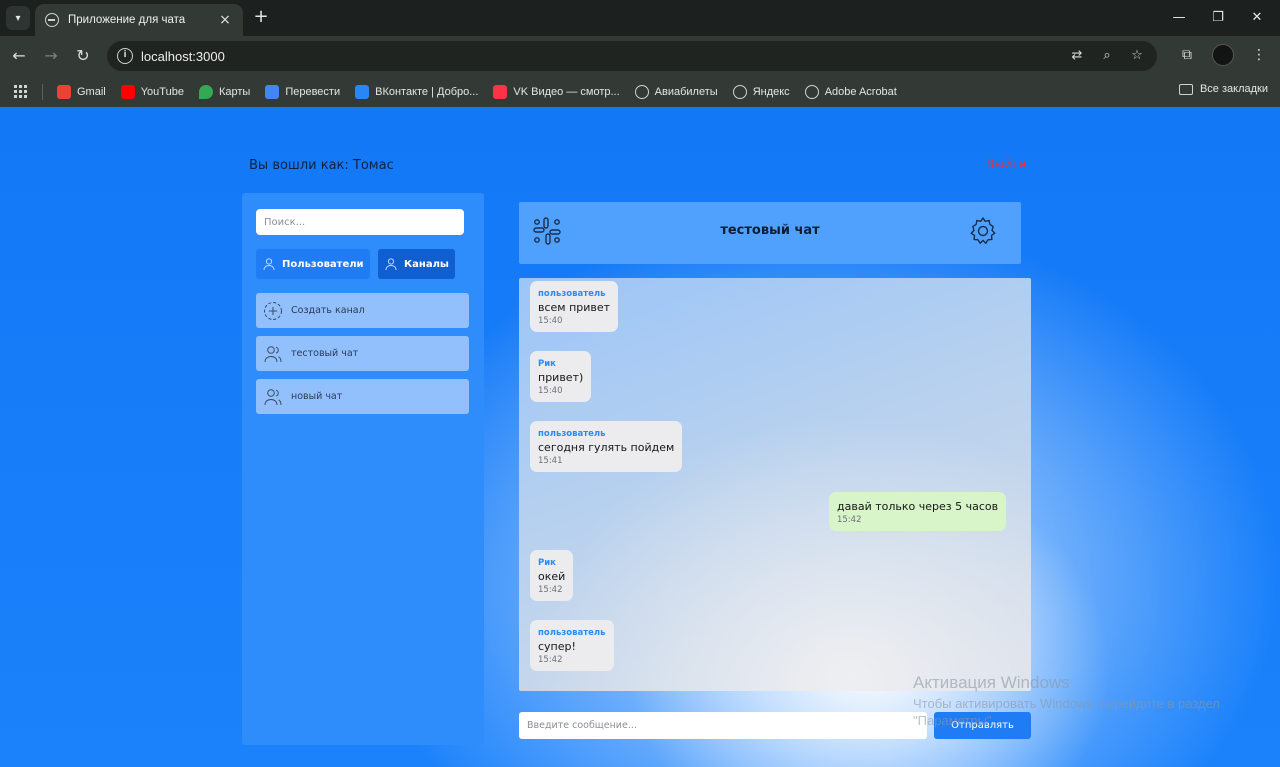 The height and width of the screenshot is (767, 1280). I want to click on translate-icon: ⇄, so click(1077, 56).